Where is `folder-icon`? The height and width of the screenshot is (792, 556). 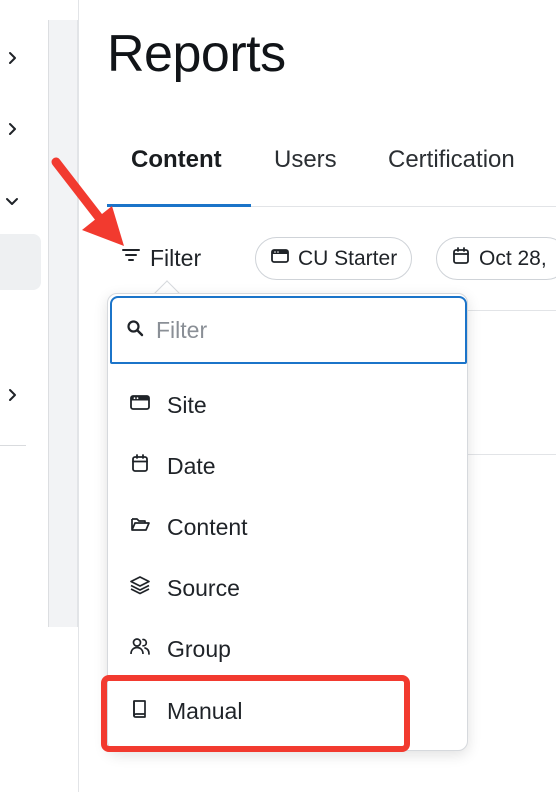 folder-icon is located at coordinates (140, 527).